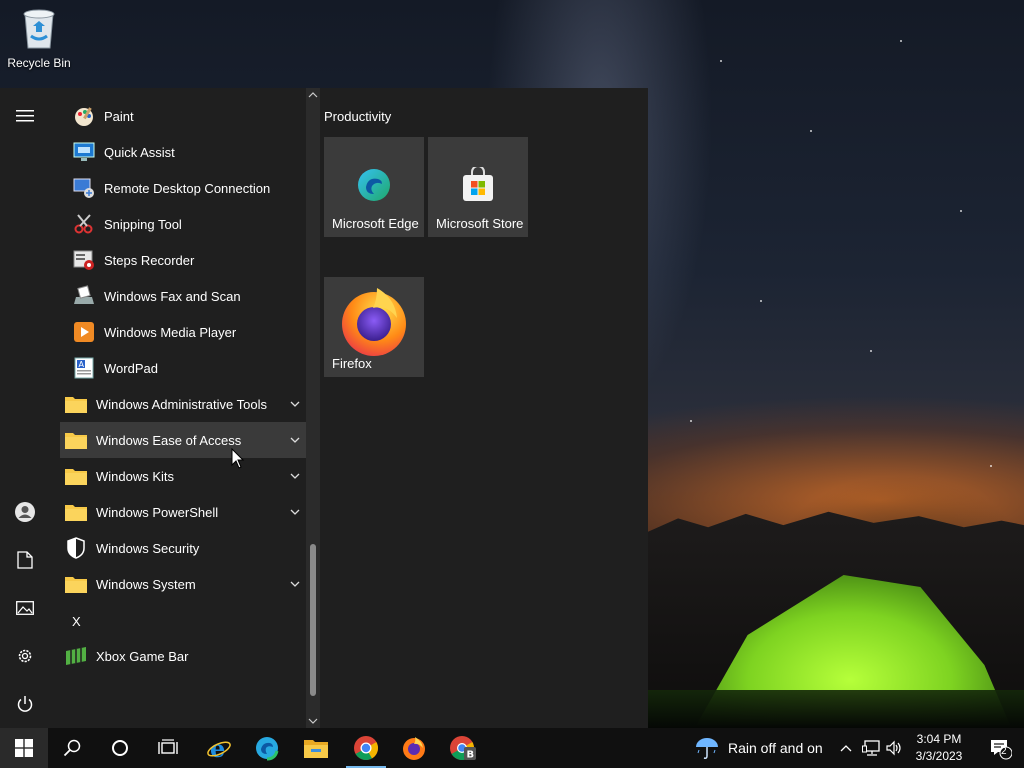 The height and width of the screenshot is (768, 1024). What do you see at coordinates (939, 756) in the screenshot?
I see `clock-date: 3/3/2023` at bounding box center [939, 756].